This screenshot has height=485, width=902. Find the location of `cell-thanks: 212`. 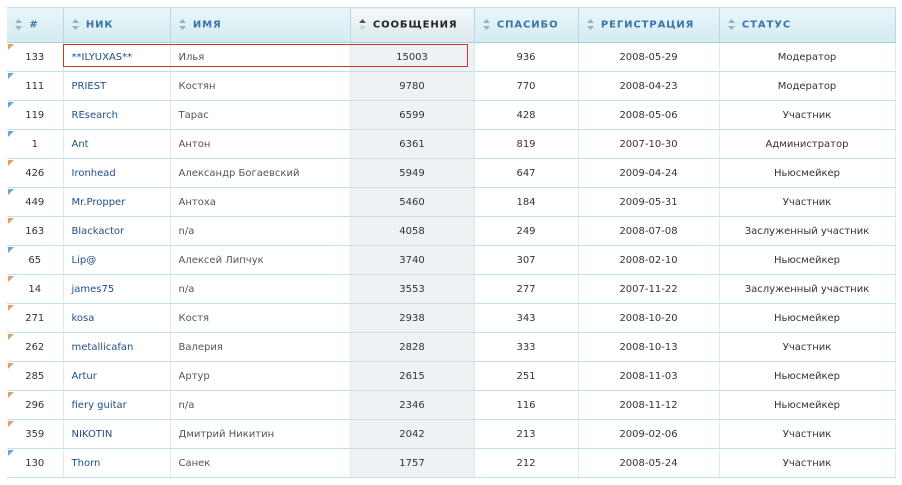

cell-thanks: 212 is located at coordinates (526, 463).